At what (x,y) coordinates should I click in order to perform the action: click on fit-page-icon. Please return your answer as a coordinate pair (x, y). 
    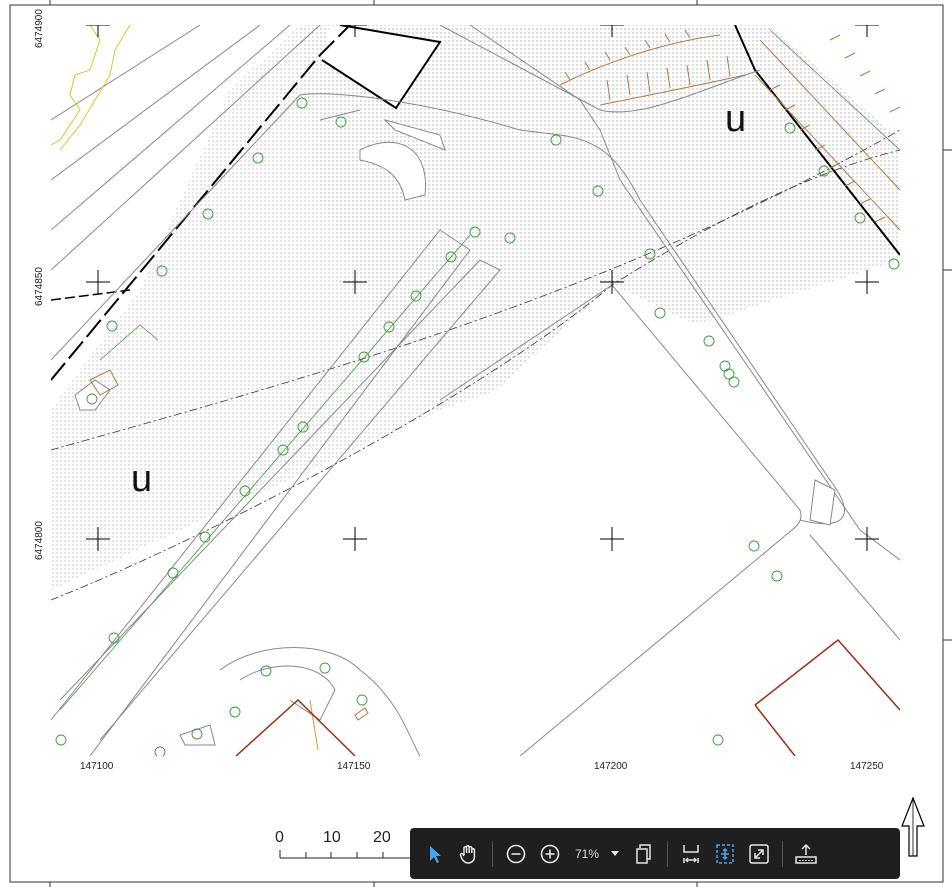
    Looking at the image, I should click on (725, 854).